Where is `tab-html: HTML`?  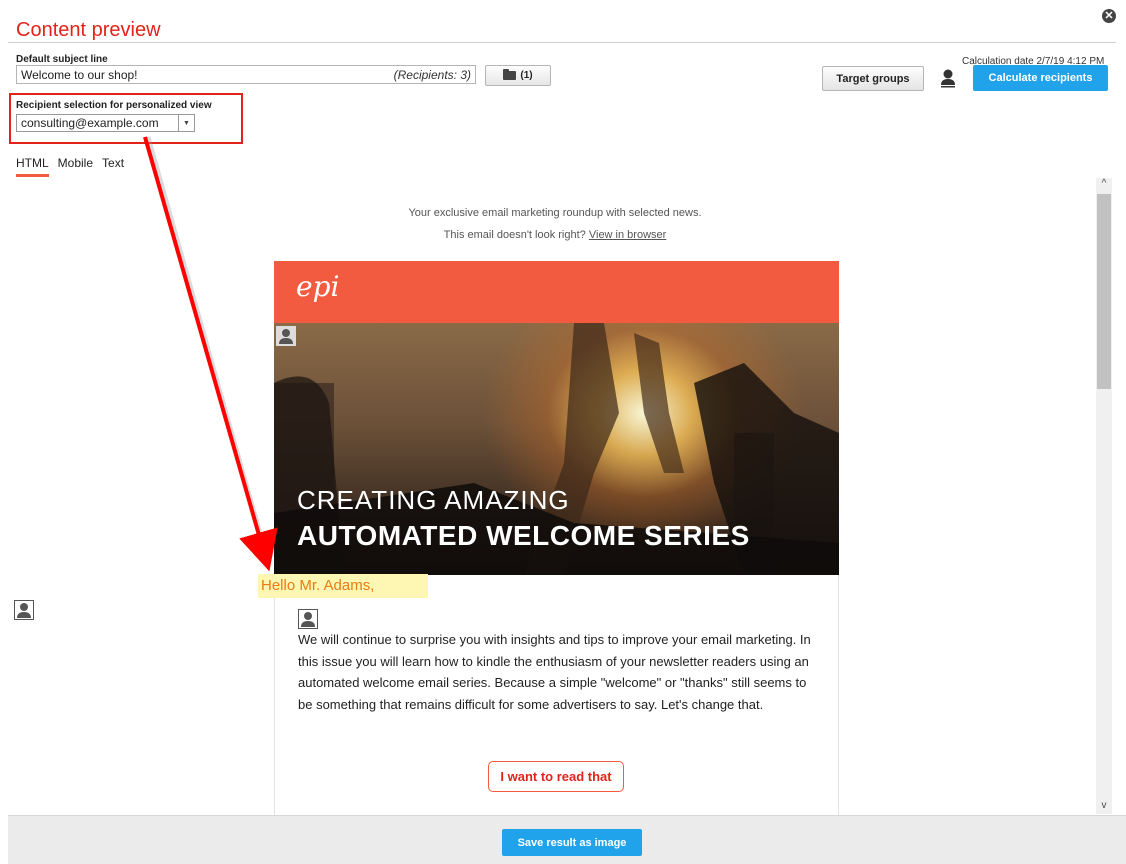 tab-html: HTML is located at coordinates (32, 166).